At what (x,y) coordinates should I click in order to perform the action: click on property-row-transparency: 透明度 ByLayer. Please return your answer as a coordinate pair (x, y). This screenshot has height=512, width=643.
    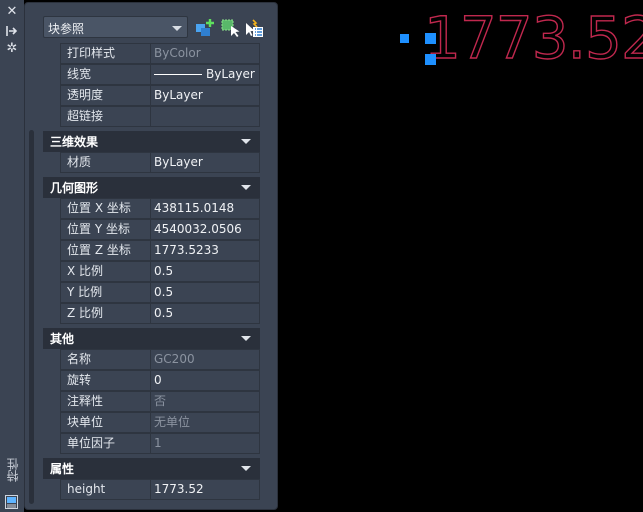
    Looking at the image, I should click on (160, 95).